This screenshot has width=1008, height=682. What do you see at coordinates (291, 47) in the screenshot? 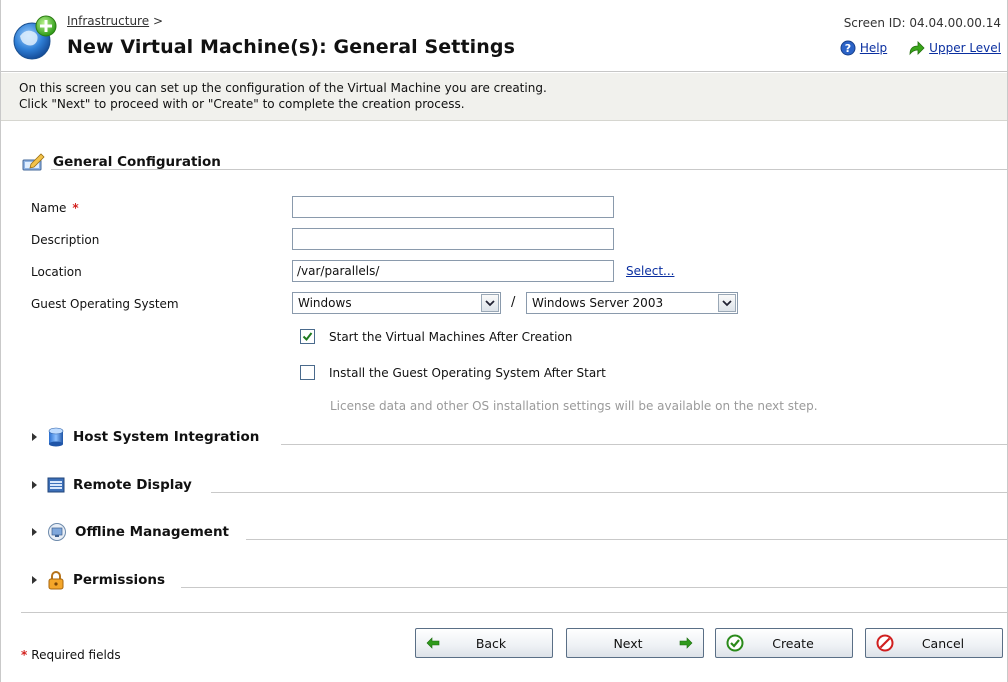
I see `page-title: New Virtual Machine(s): General Settings` at bounding box center [291, 47].